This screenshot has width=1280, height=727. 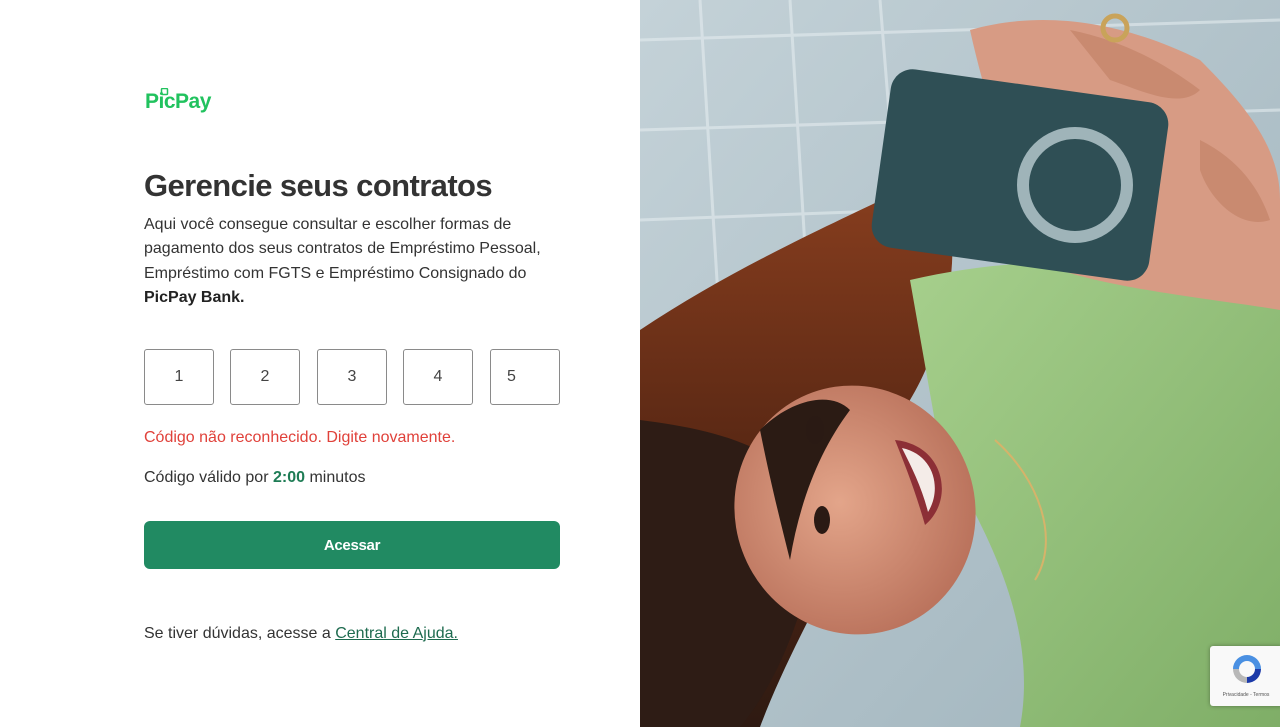 I want to click on code-digit-5: 5, so click(x=525, y=377).